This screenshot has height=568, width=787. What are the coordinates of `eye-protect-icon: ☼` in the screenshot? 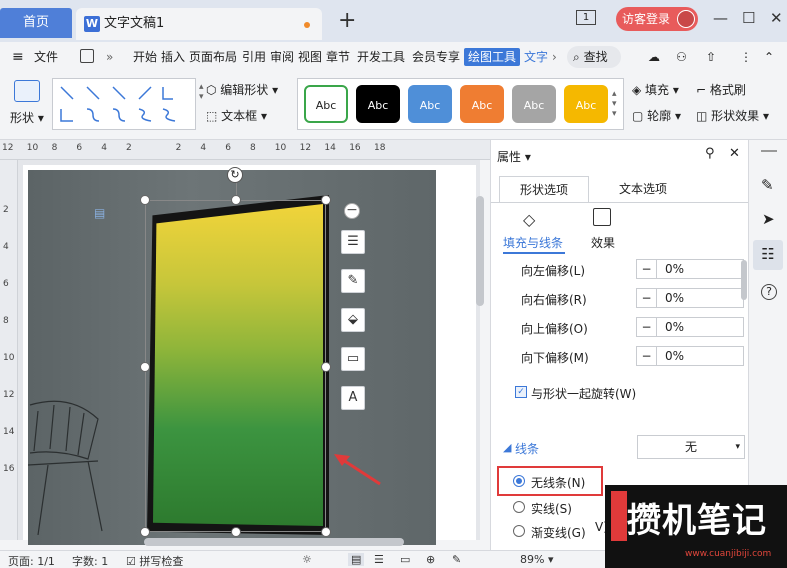 It's located at (307, 559).